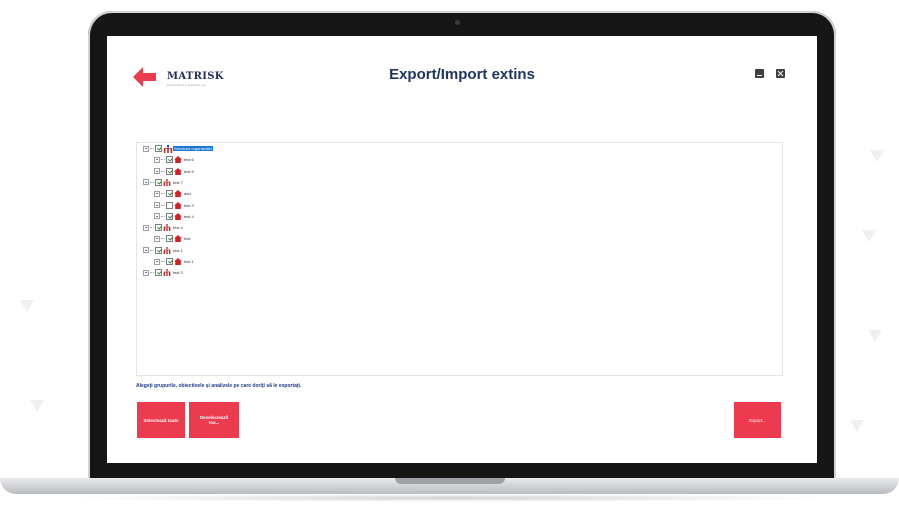 The image size is (899, 510). I want to click on tree-row: test 5, so click(174, 171).